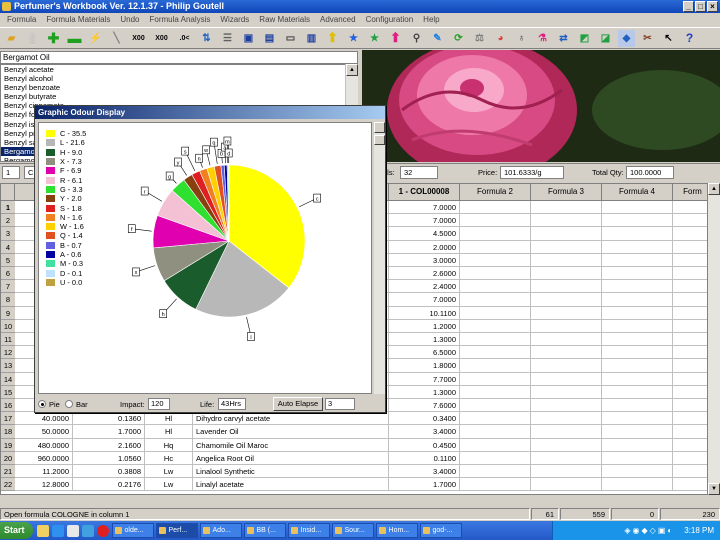  What do you see at coordinates (424, 247) in the screenshot?
I see `grid-cell: 2.0000` at bounding box center [424, 247].